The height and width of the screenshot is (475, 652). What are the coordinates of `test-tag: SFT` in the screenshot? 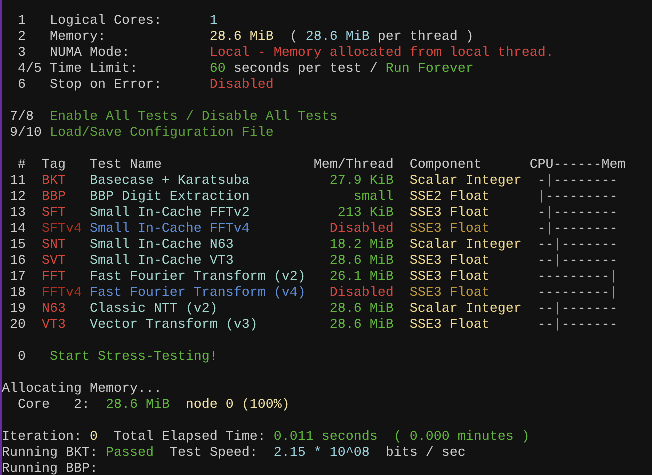 It's located at (58, 214).